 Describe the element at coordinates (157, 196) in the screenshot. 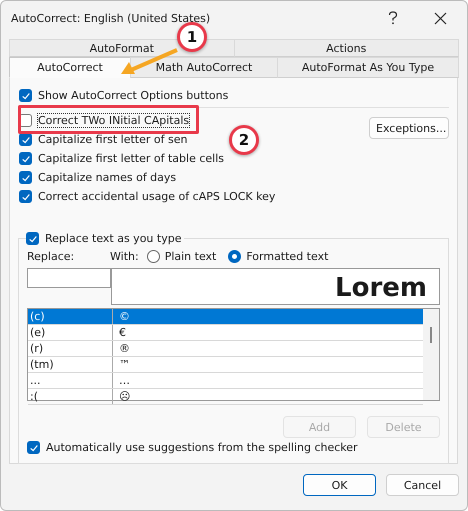

I see `checkbox-label: Correct accidental usage of cAPS LOCK key` at that location.